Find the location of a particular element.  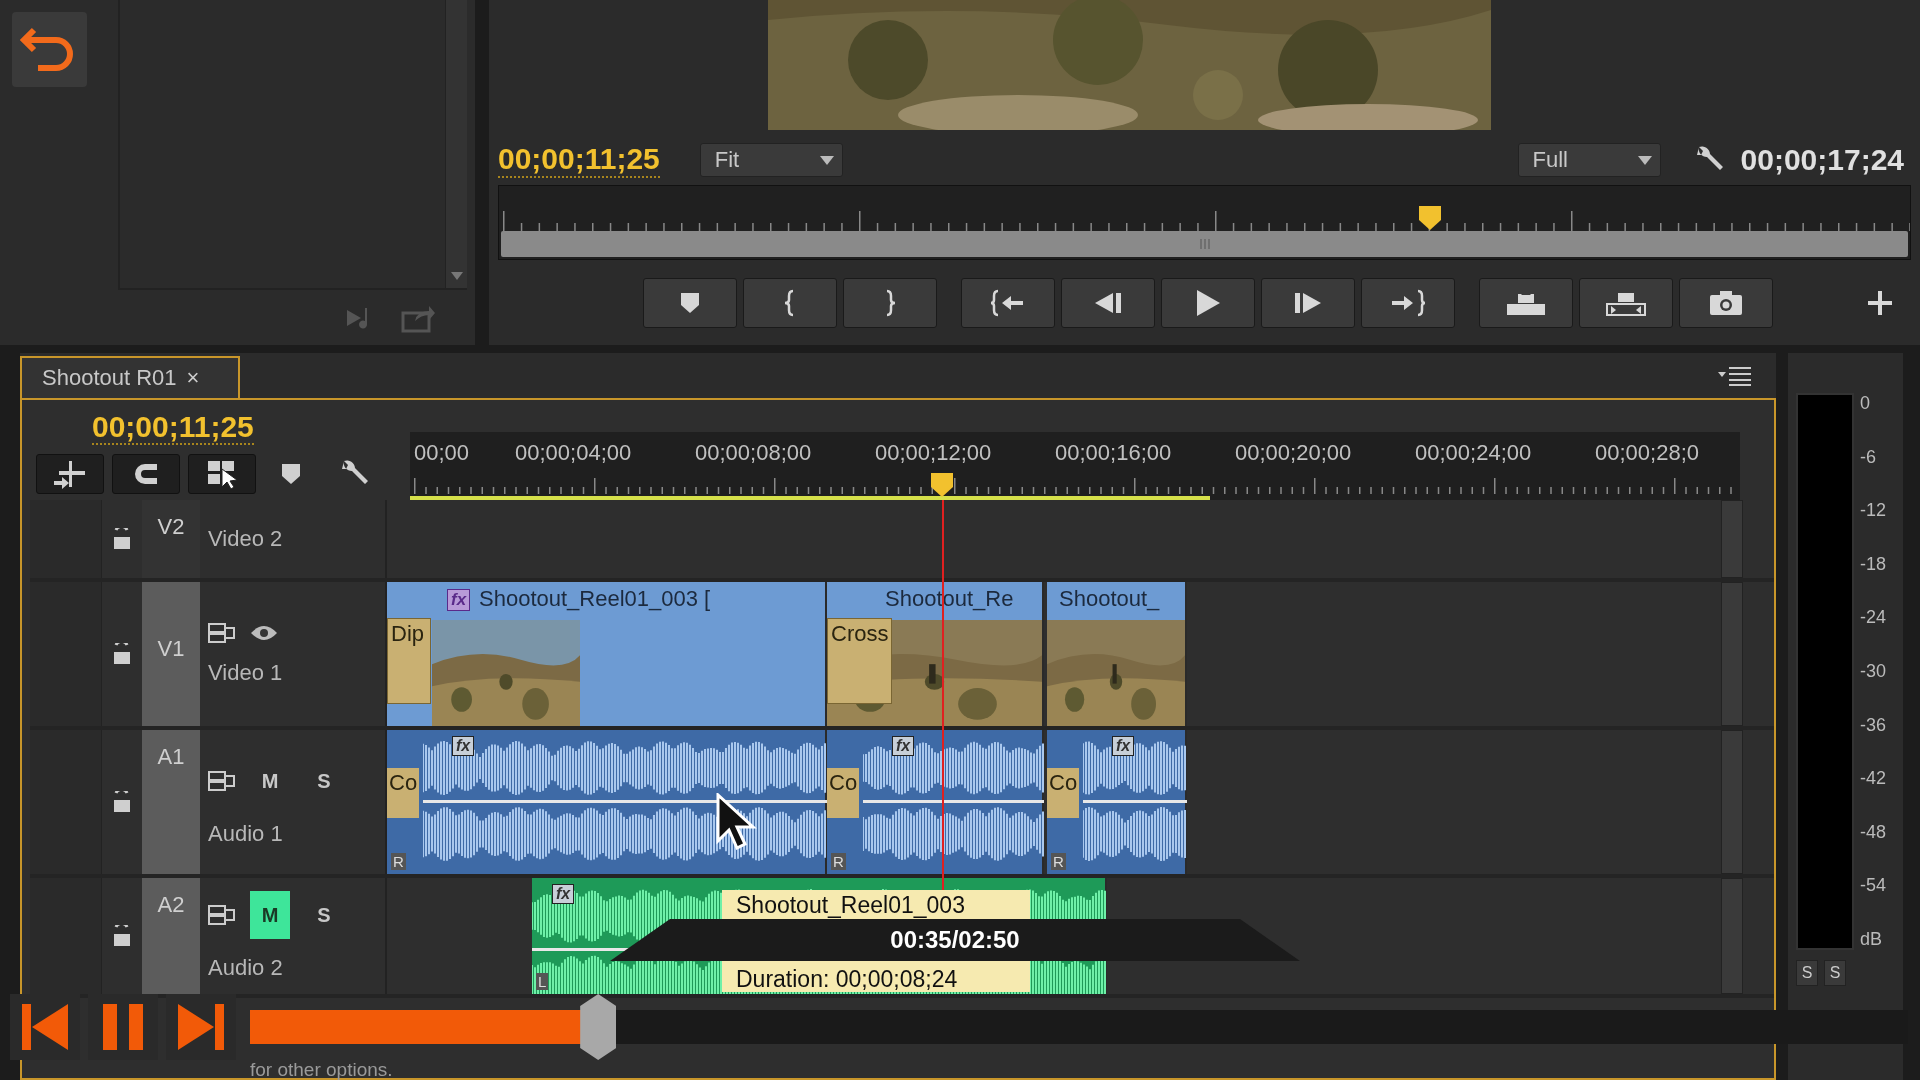

meter-unit: dB is located at coordinates (1872, 939).